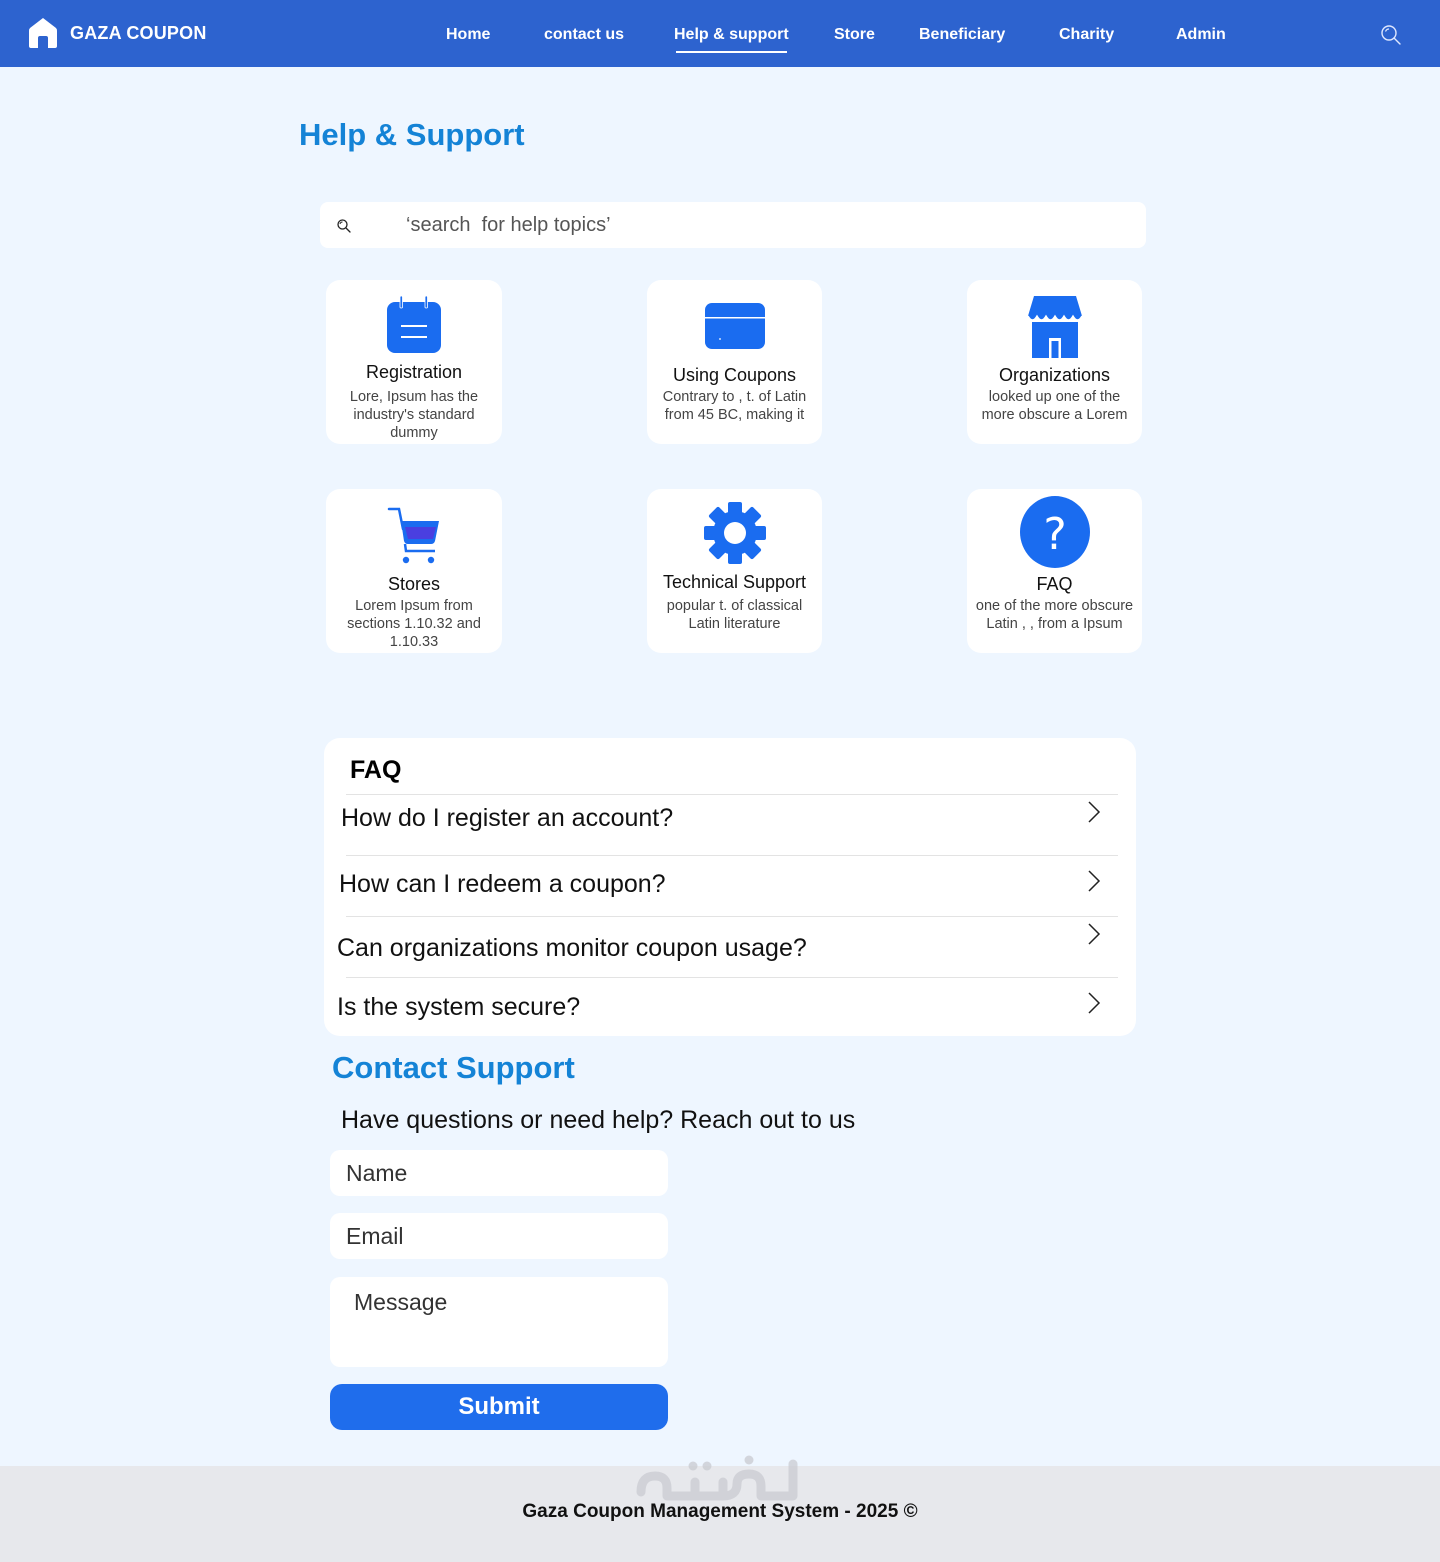 The width and height of the screenshot is (1440, 1562). What do you see at coordinates (730, 824) in the screenshot?
I see `faq-item: How do I register an account?` at bounding box center [730, 824].